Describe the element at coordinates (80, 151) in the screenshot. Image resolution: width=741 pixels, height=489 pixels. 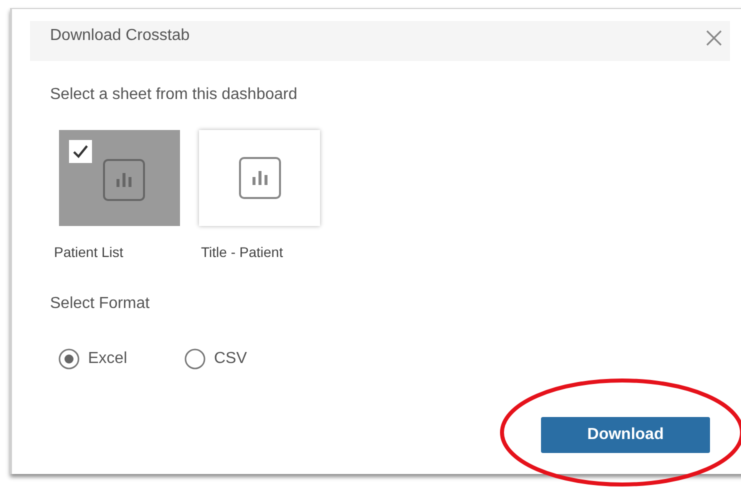
I see `checkbox-checked-icon` at that location.